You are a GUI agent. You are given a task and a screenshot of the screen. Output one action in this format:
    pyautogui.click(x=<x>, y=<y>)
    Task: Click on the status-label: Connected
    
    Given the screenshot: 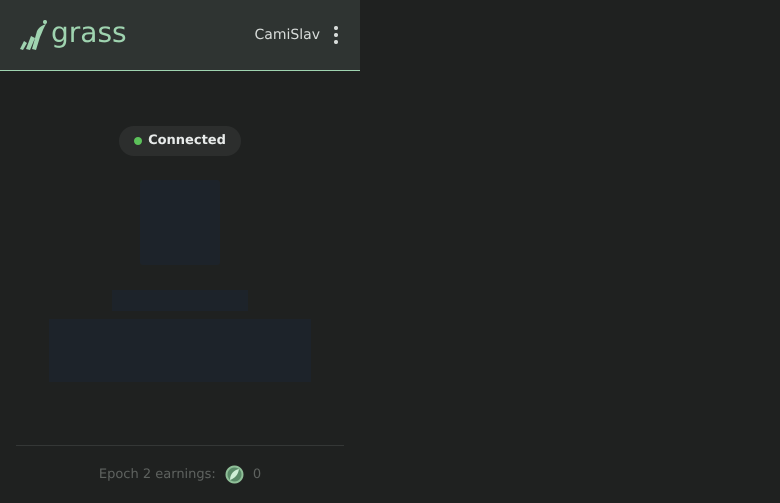 What is the action you would take?
    pyautogui.click(x=187, y=141)
    